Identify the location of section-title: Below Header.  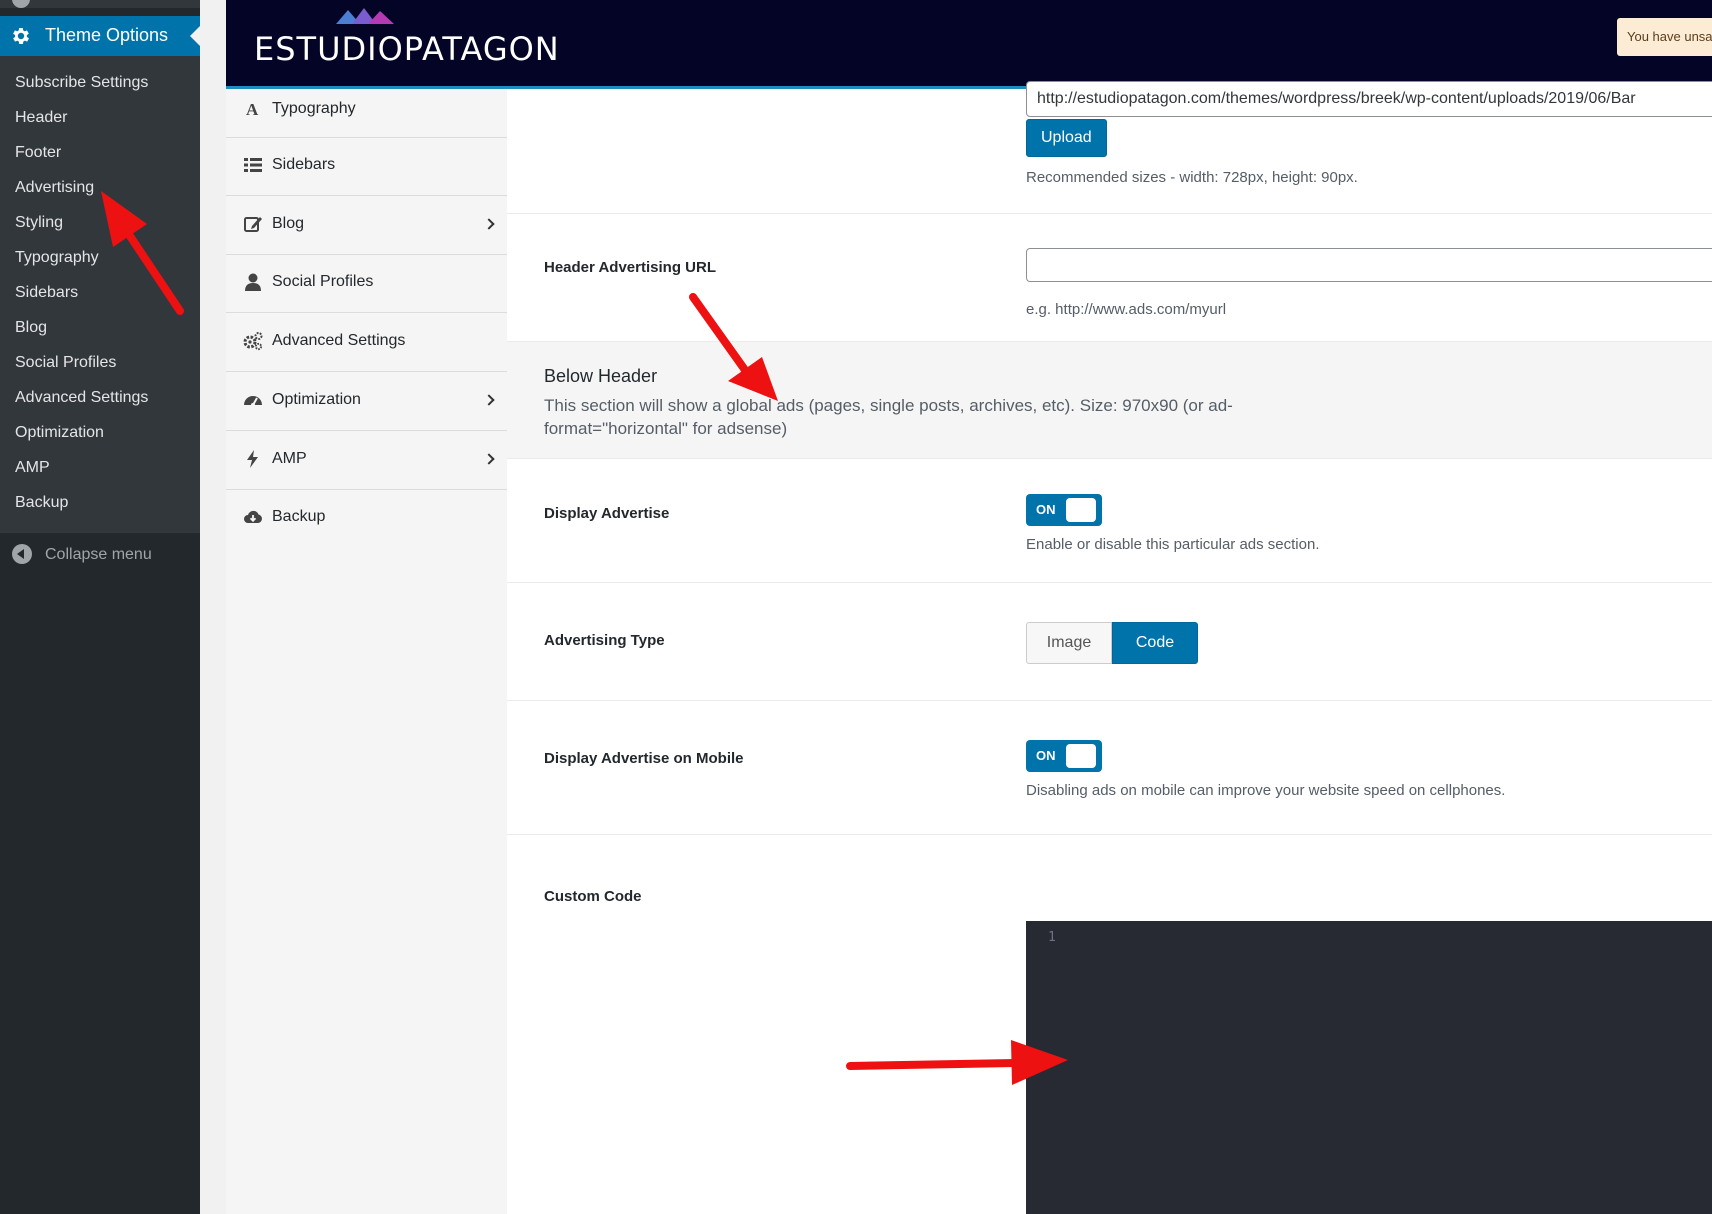
(601, 376).